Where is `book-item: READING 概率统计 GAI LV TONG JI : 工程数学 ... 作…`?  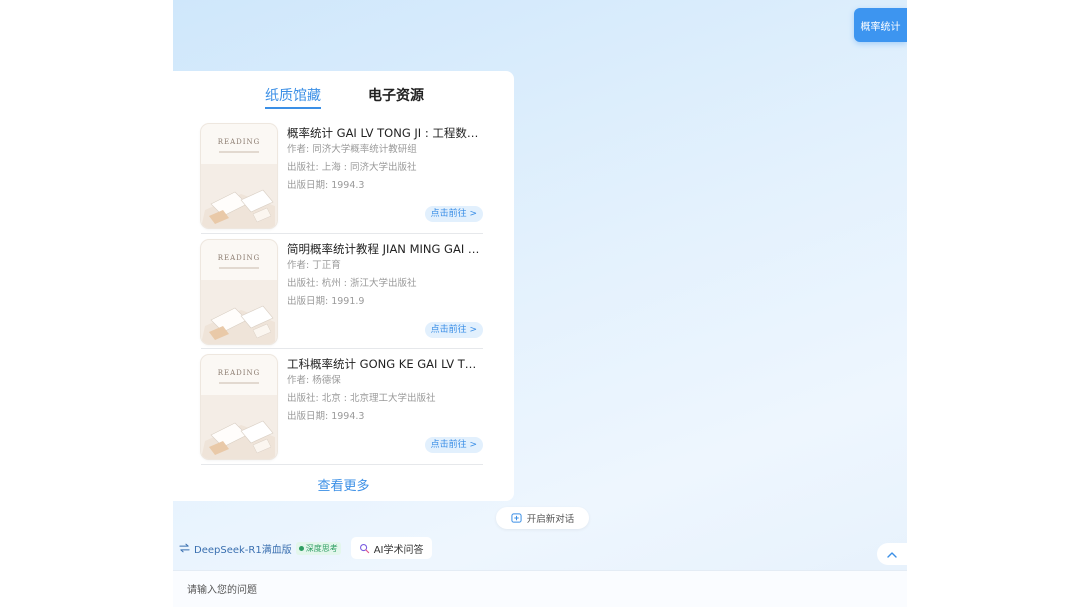 book-item: READING 概率统计 GAI LV TONG JI : 工程数学 ... 作… is located at coordinates (342, 176).